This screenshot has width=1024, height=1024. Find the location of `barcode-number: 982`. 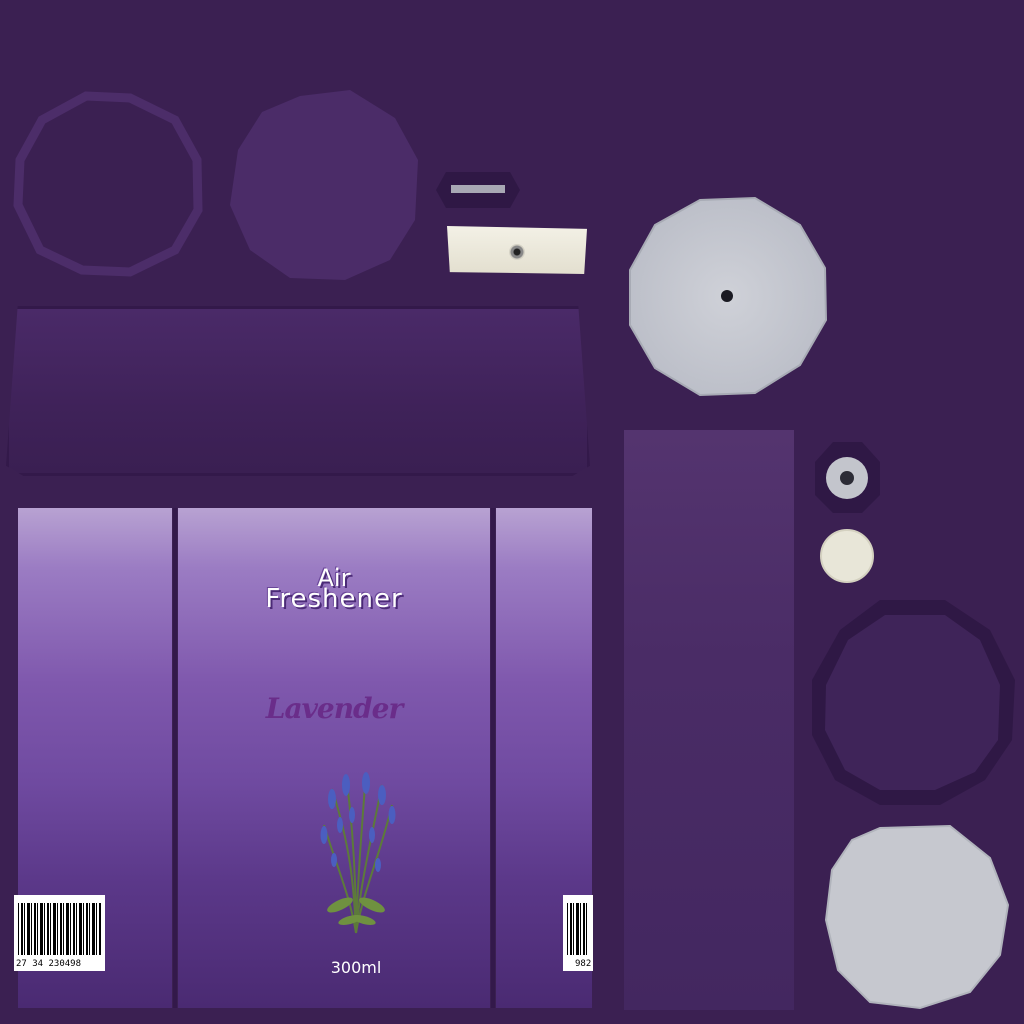

barcode-number: 982 is located at coordinates (583, 964).